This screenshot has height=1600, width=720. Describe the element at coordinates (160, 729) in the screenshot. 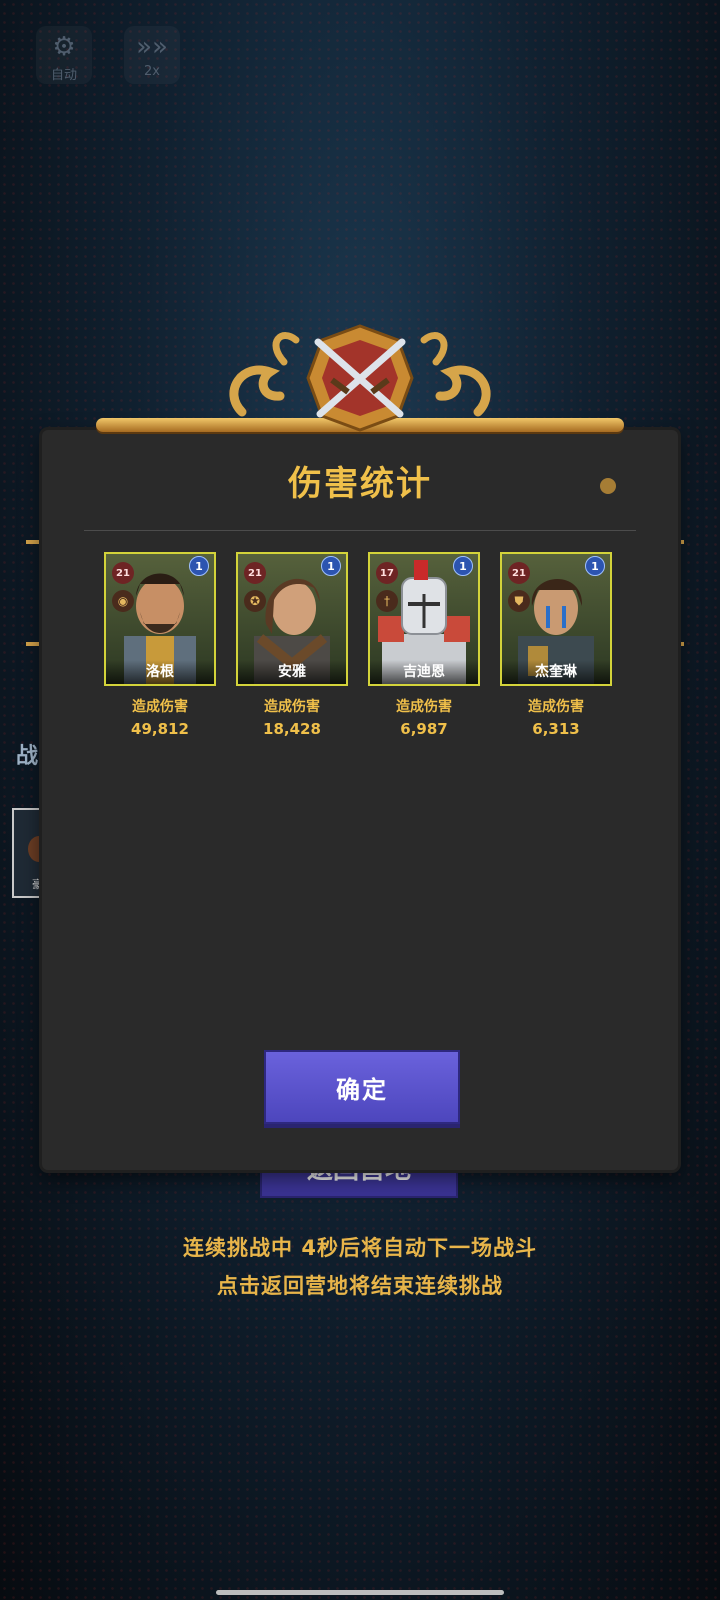

I see `damage-value: 49,812` at that location.